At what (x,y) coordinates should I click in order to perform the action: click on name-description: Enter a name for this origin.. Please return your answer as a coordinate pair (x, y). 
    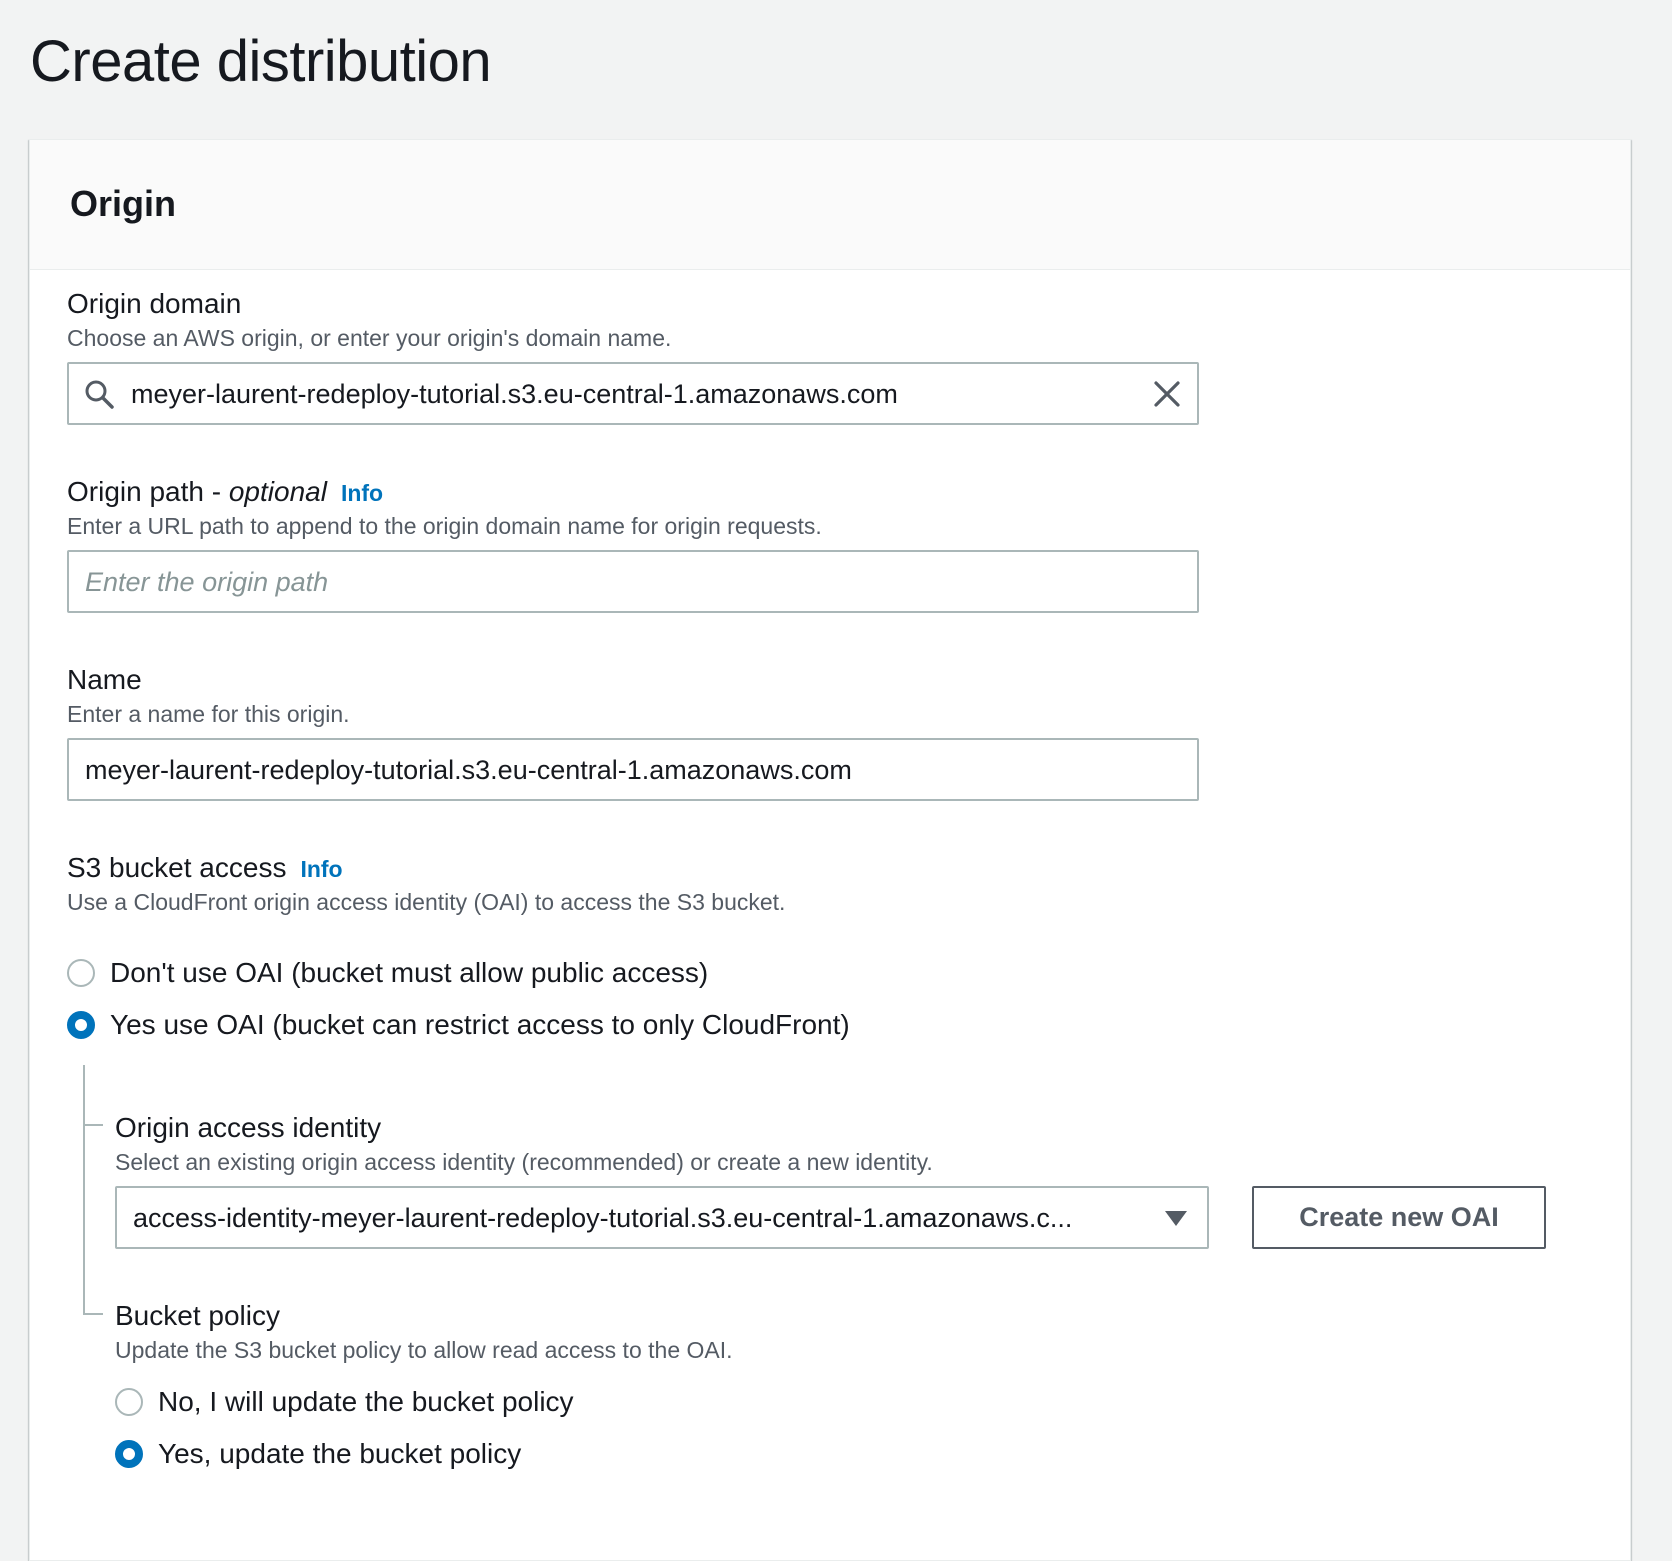
    Looking at the image, I should click on (208, 714).